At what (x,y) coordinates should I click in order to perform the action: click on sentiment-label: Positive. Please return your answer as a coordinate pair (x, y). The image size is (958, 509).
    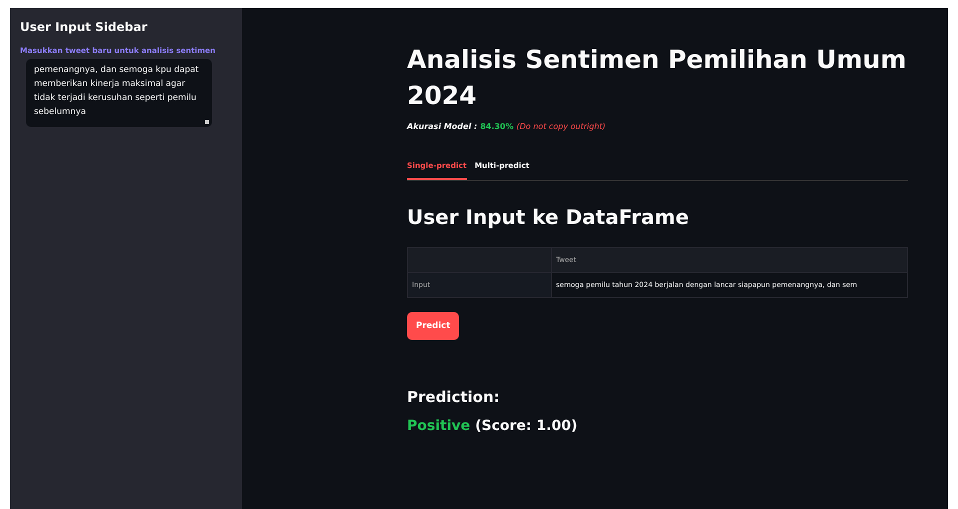
    Looking at the image, I should click on (438, 426).